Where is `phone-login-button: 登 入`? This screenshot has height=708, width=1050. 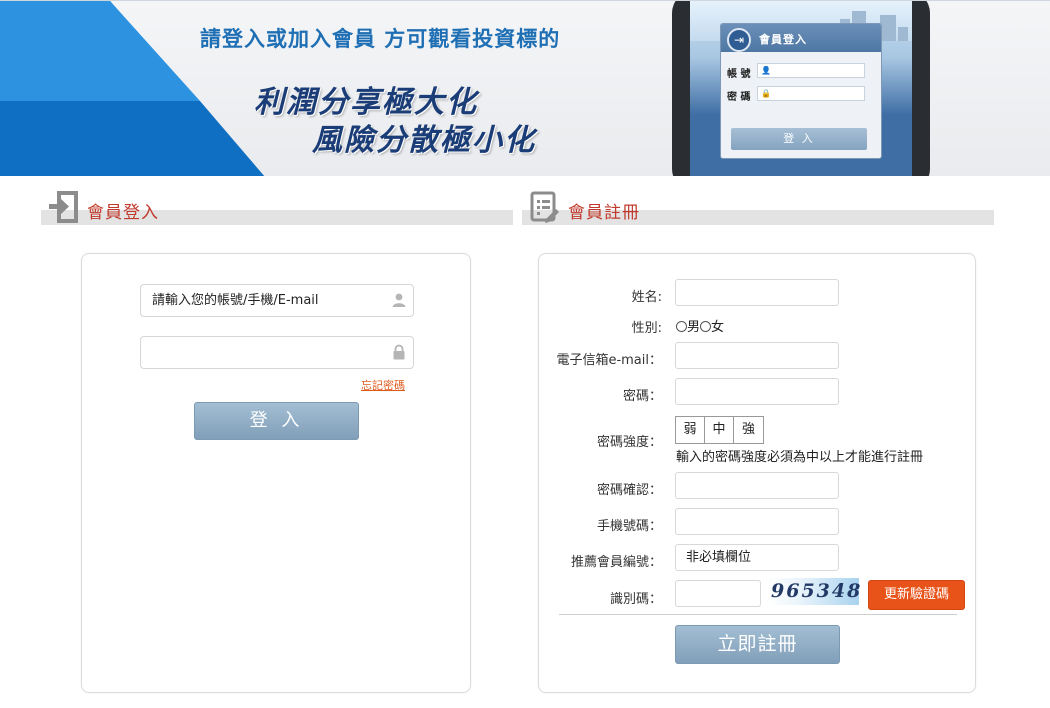
phone-login-button: 登 入 is located at coordinates (799, 139).